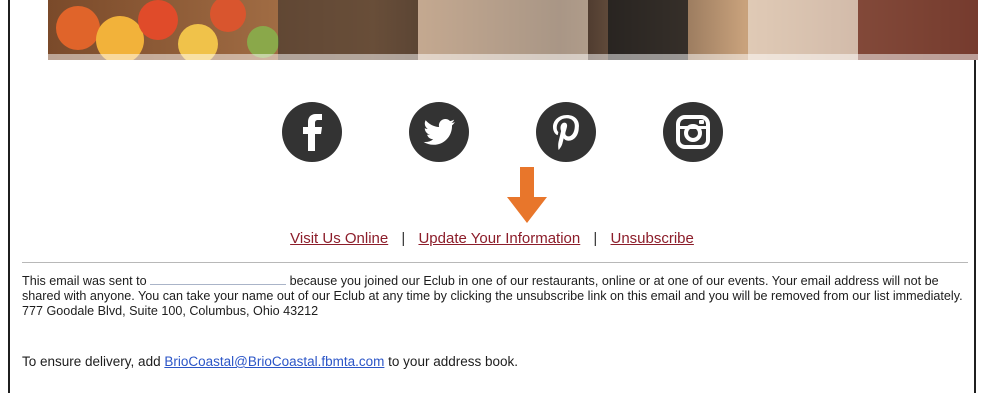 Image resolution: width=984 pixels, height=393 pixels. What do you see at coordinates (274, 361) in the screenshot?
I see `sender-email-link: BrioCoastal@BrioCoastal.fbmta.com` at bounding box center [274, 361].